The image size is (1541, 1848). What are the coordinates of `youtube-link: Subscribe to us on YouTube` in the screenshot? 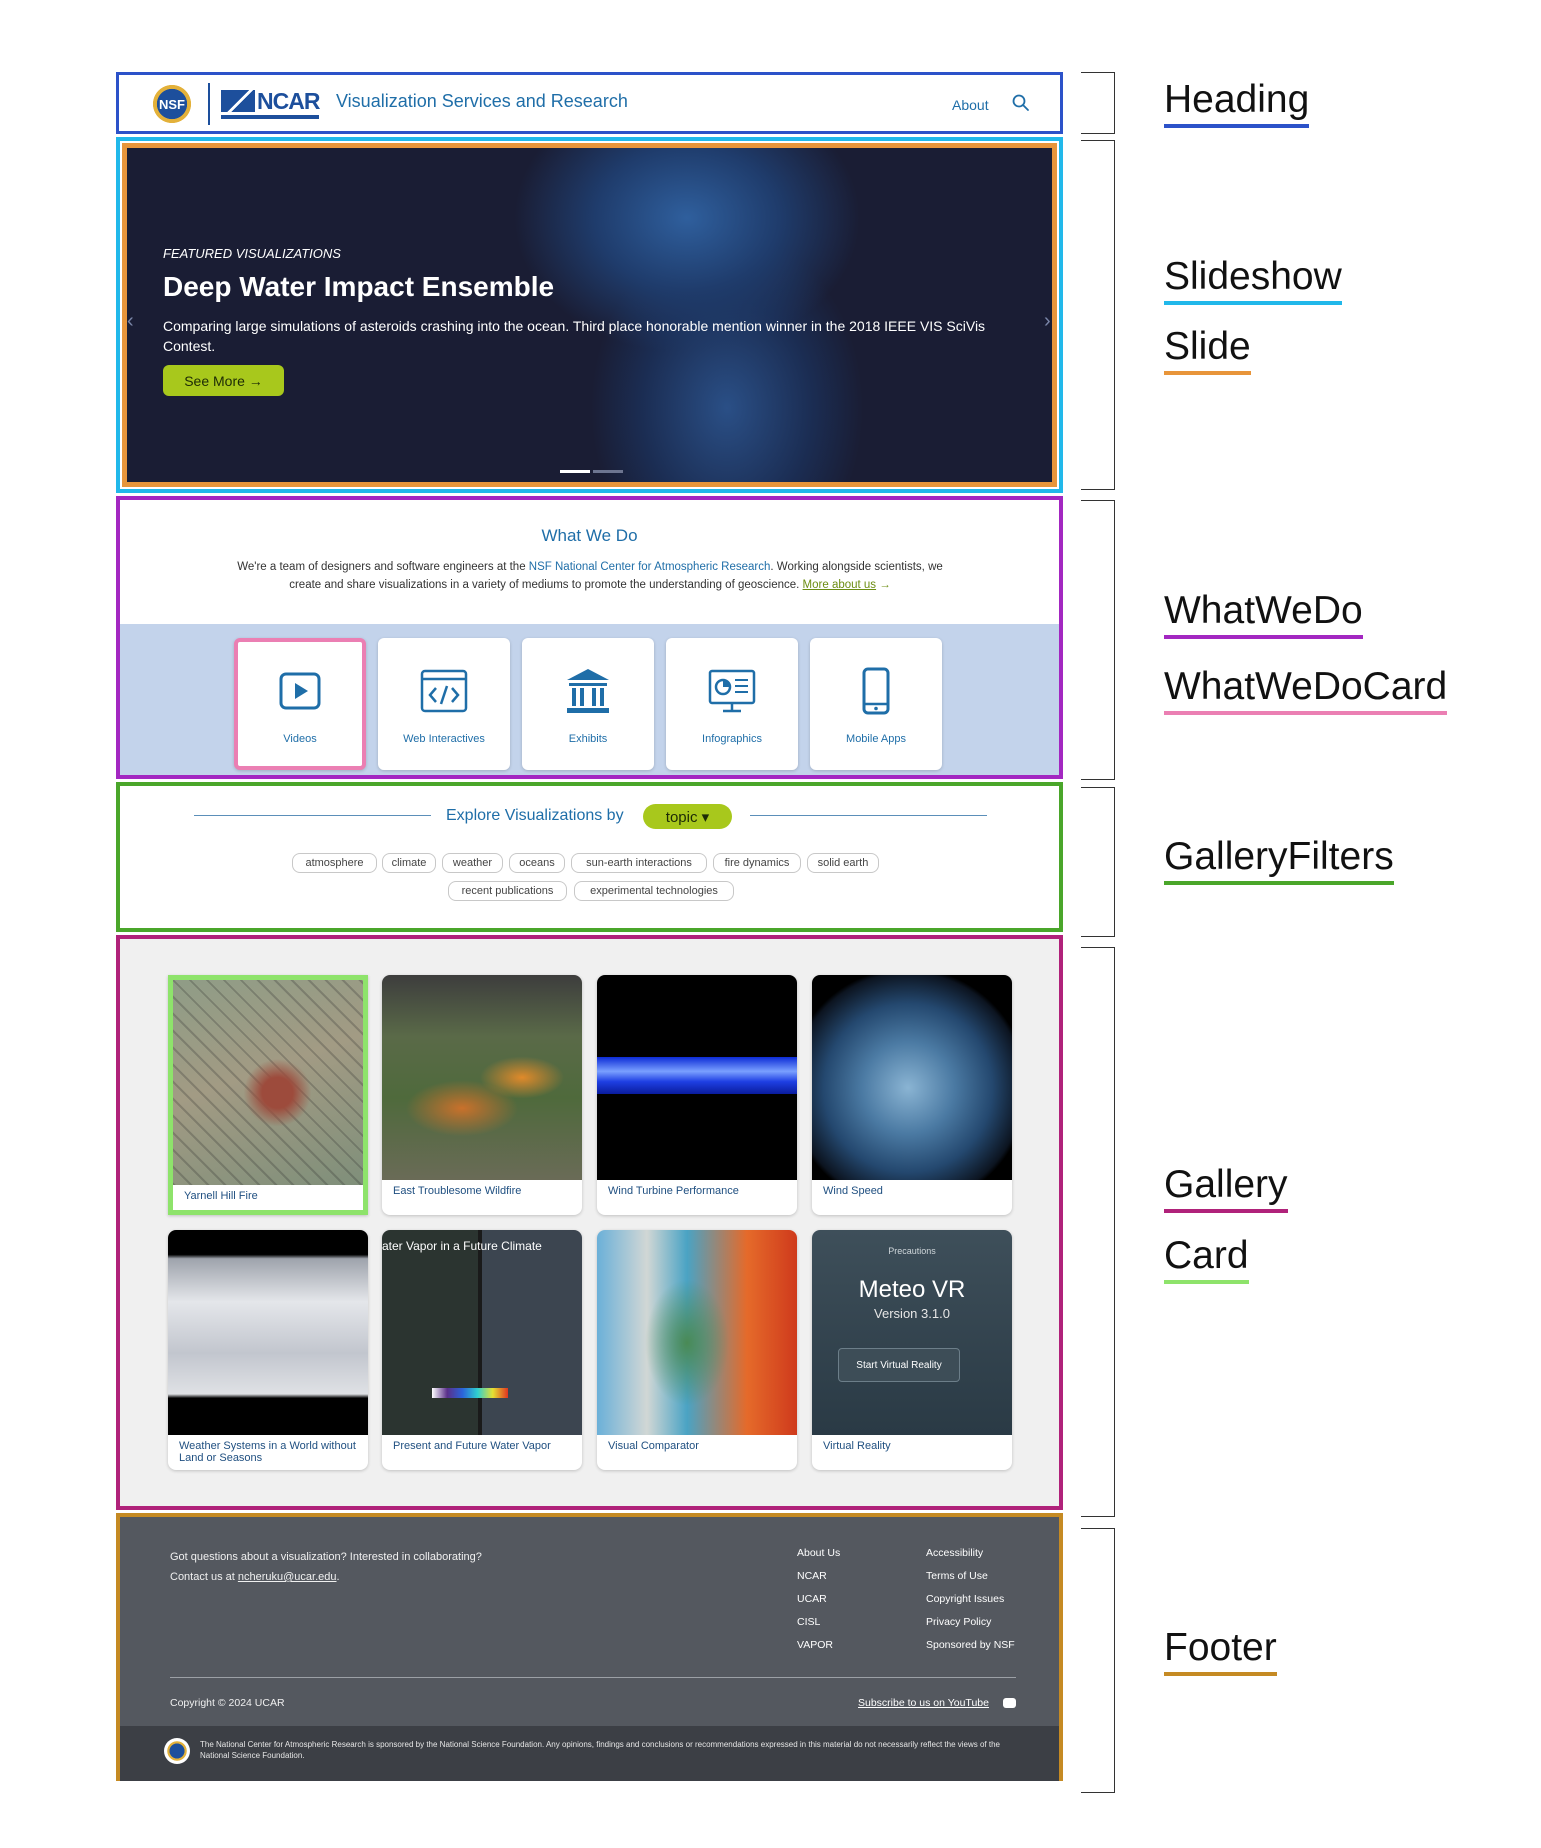 It's located at (923, 1703).